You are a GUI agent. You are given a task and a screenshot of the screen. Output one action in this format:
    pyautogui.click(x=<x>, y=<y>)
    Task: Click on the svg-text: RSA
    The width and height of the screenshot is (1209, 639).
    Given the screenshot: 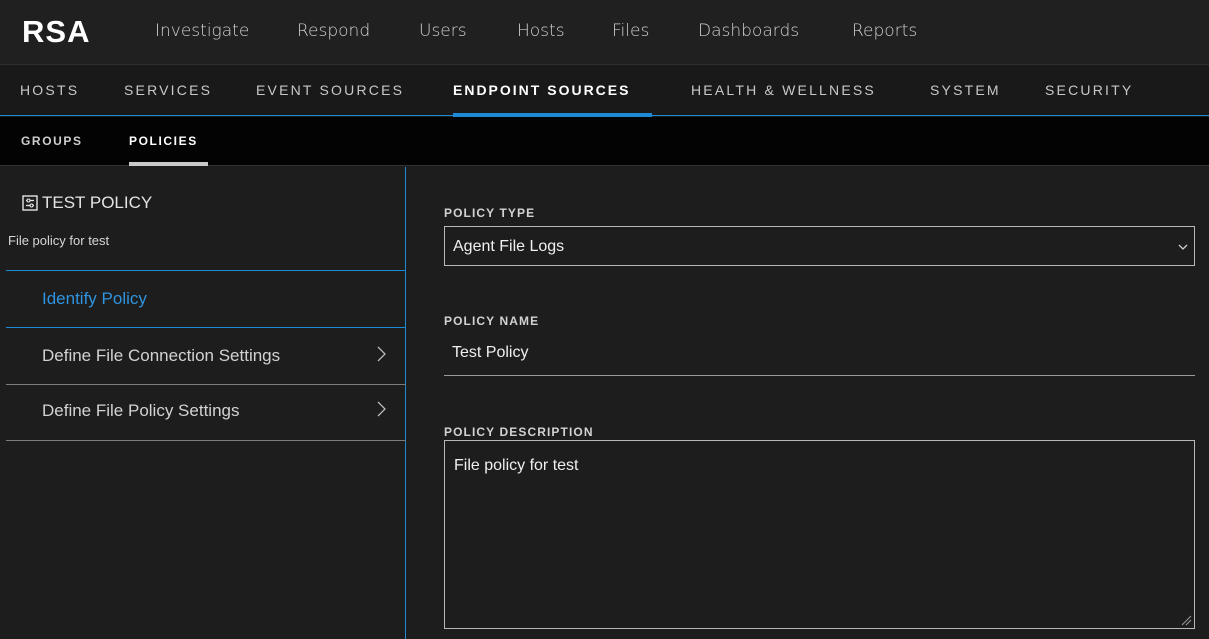 What is the action you would take?
    pyautogui.click(x=56, y=31)
    